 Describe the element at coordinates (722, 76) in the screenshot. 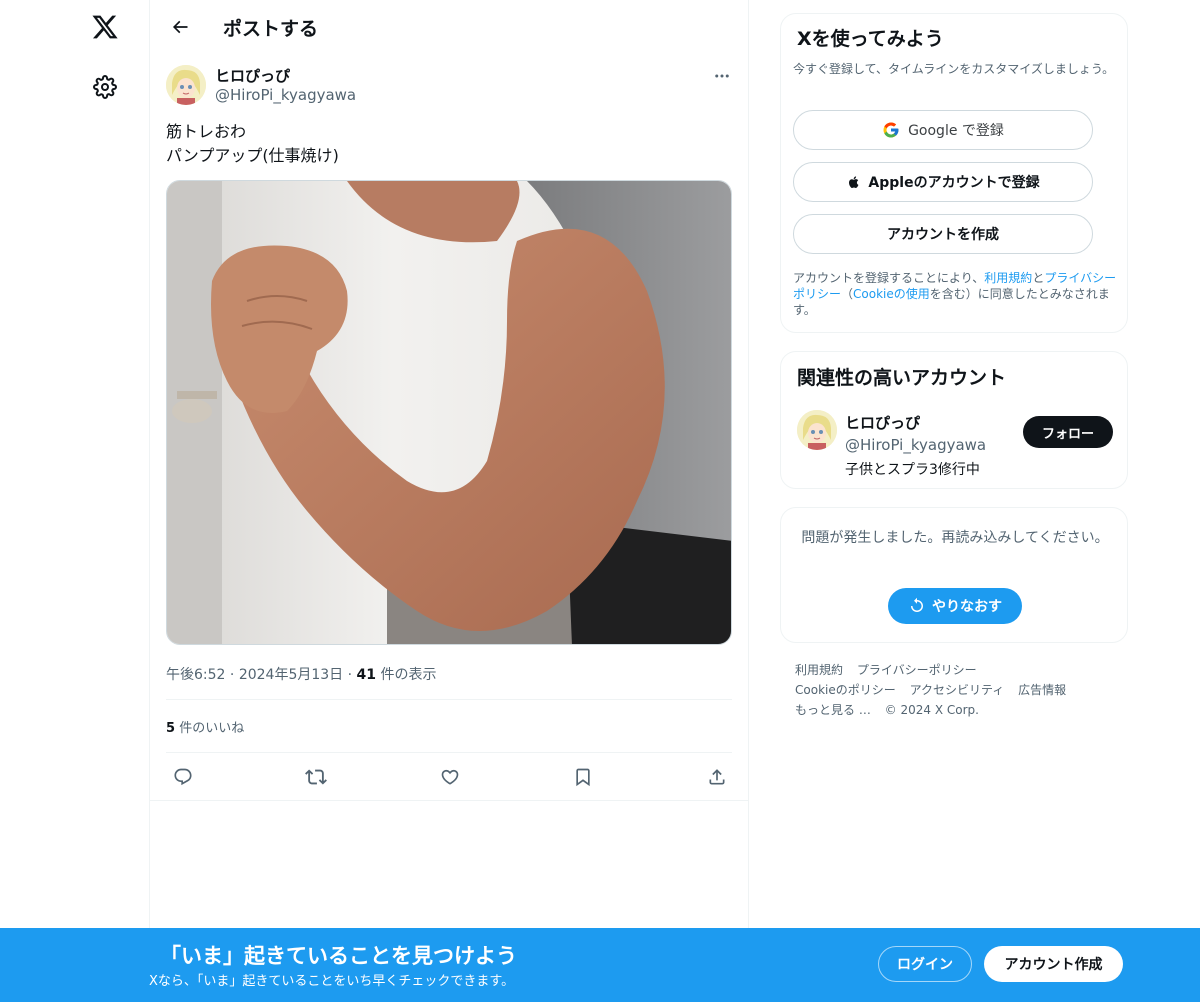

I see `more-options-icon` at that location.